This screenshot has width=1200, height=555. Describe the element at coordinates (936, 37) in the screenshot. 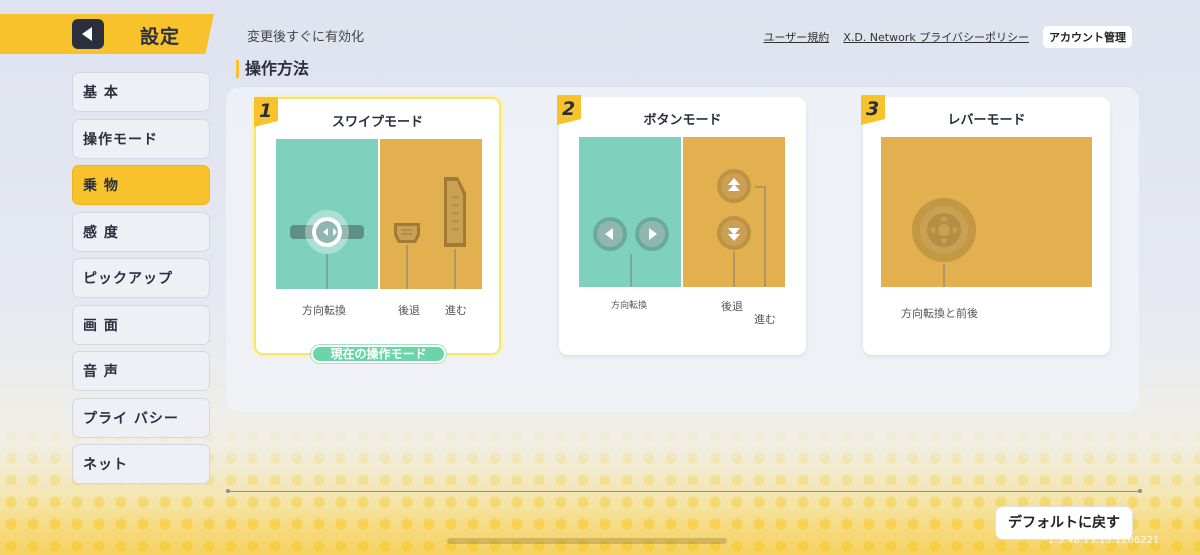

I see `privacy-policy-link: X.D. Network プライバシーポリシー` at that location.